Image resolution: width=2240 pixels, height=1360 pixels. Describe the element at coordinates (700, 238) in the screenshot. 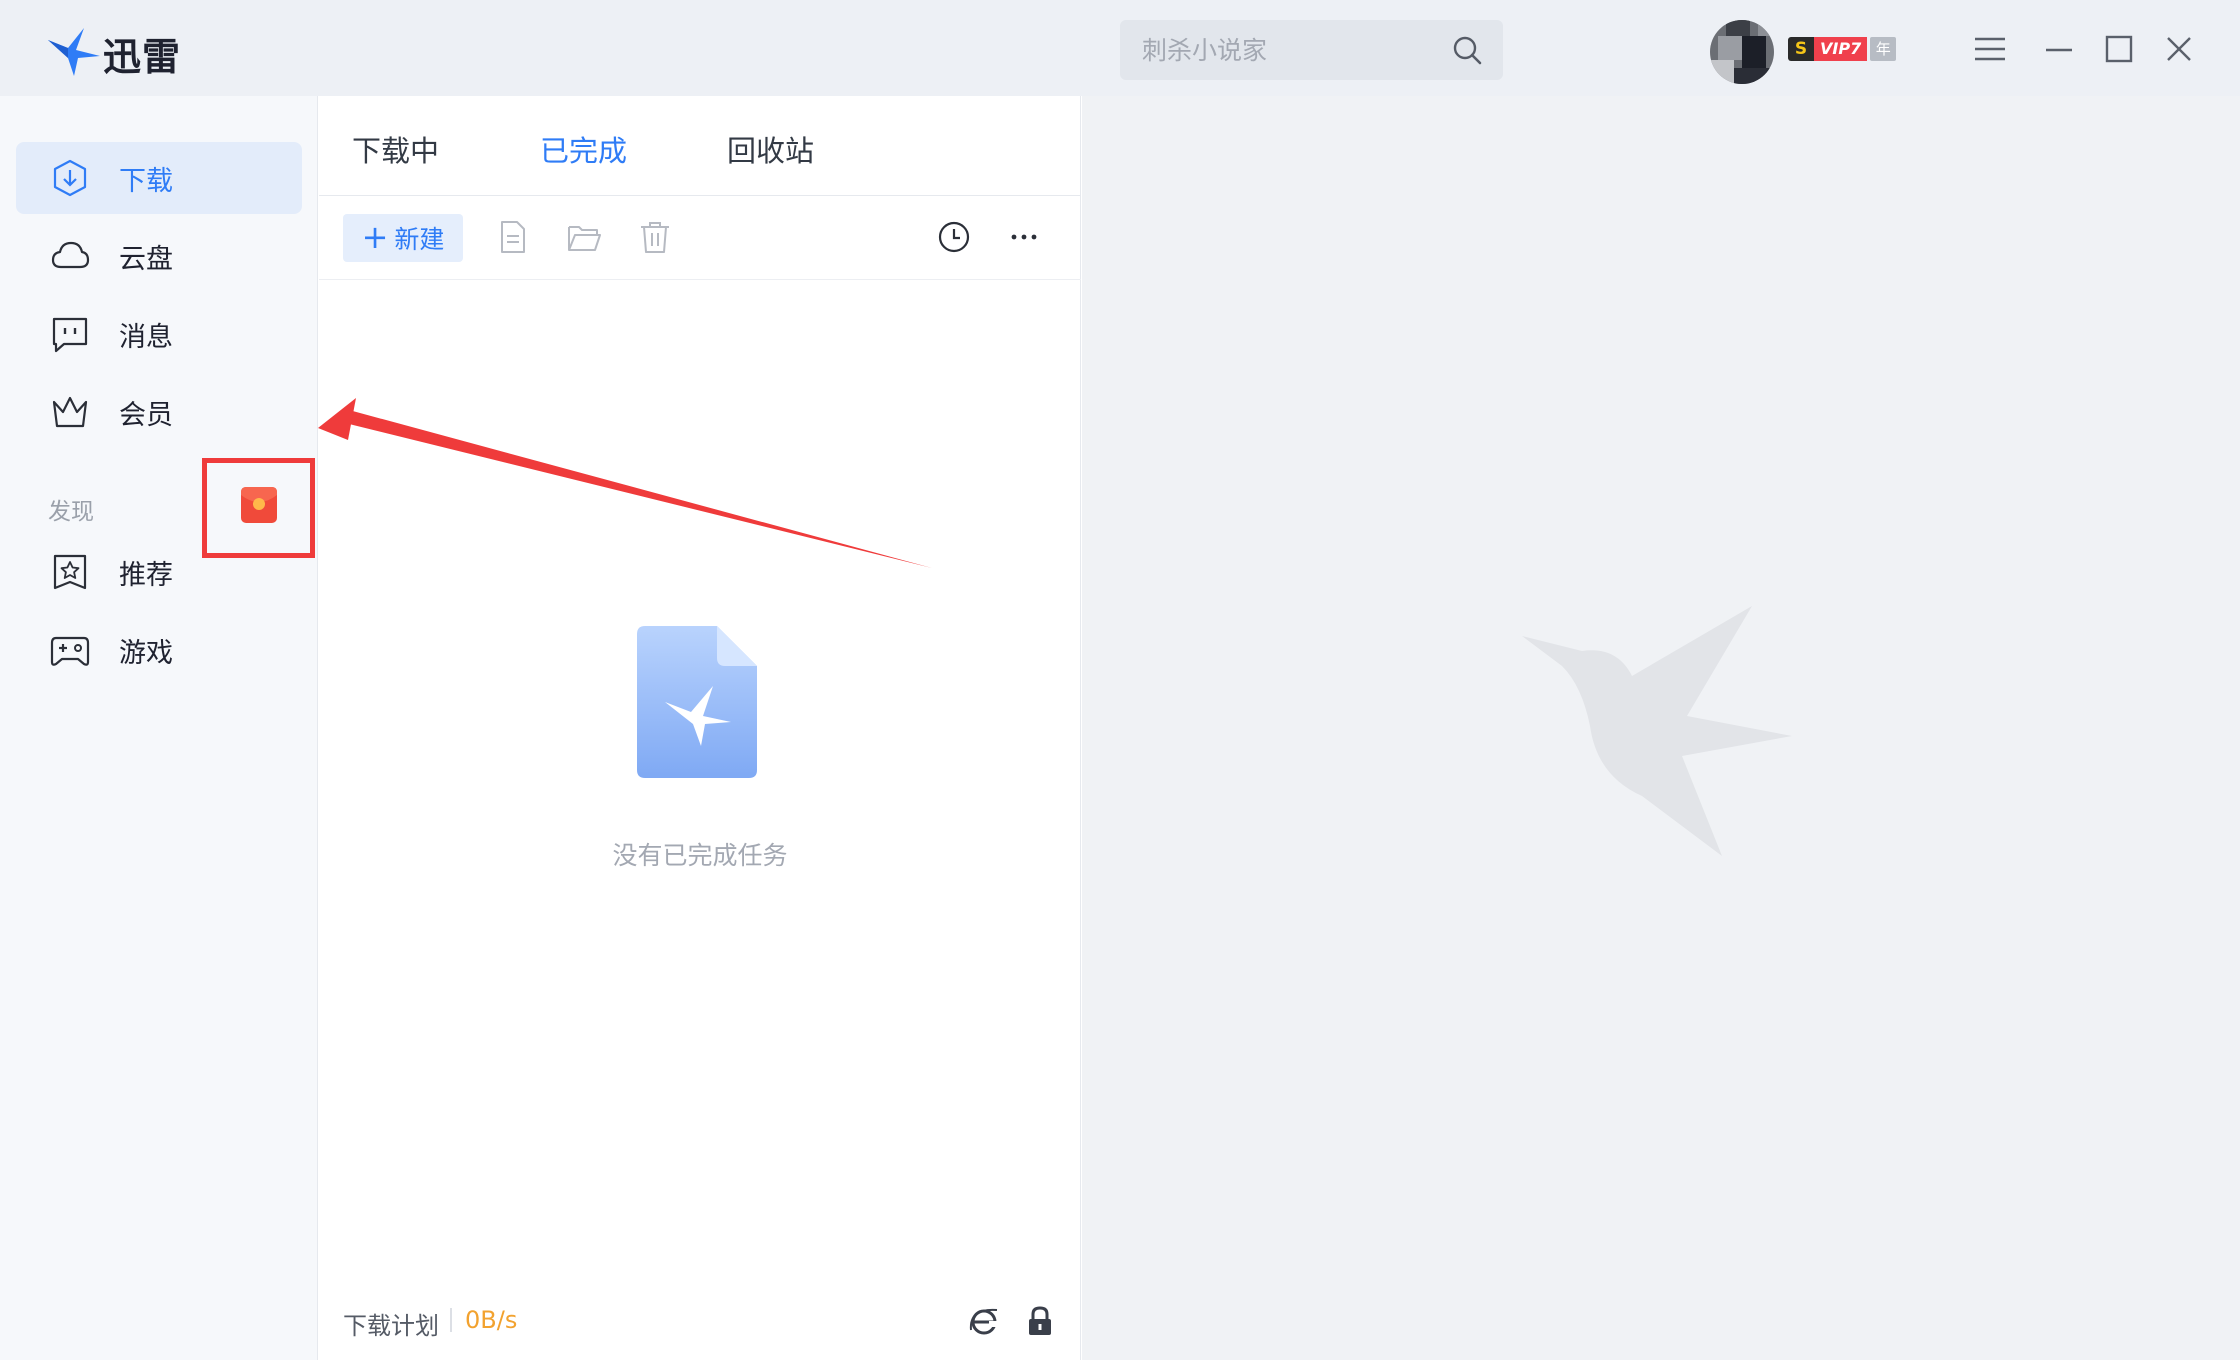

I see `task-toolbar: + 新建` at that location.